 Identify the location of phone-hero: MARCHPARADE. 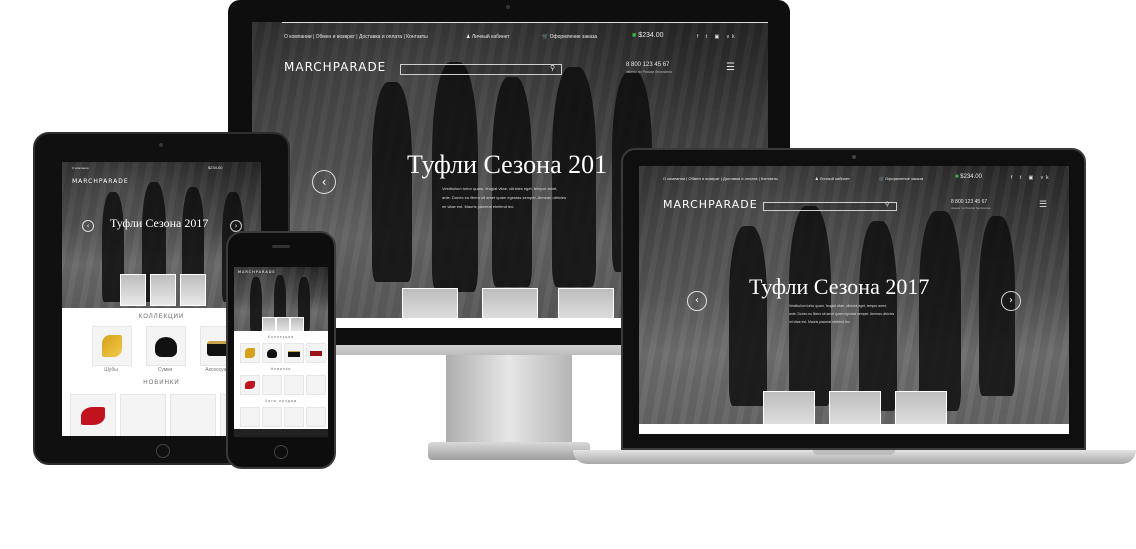
(281, 299).